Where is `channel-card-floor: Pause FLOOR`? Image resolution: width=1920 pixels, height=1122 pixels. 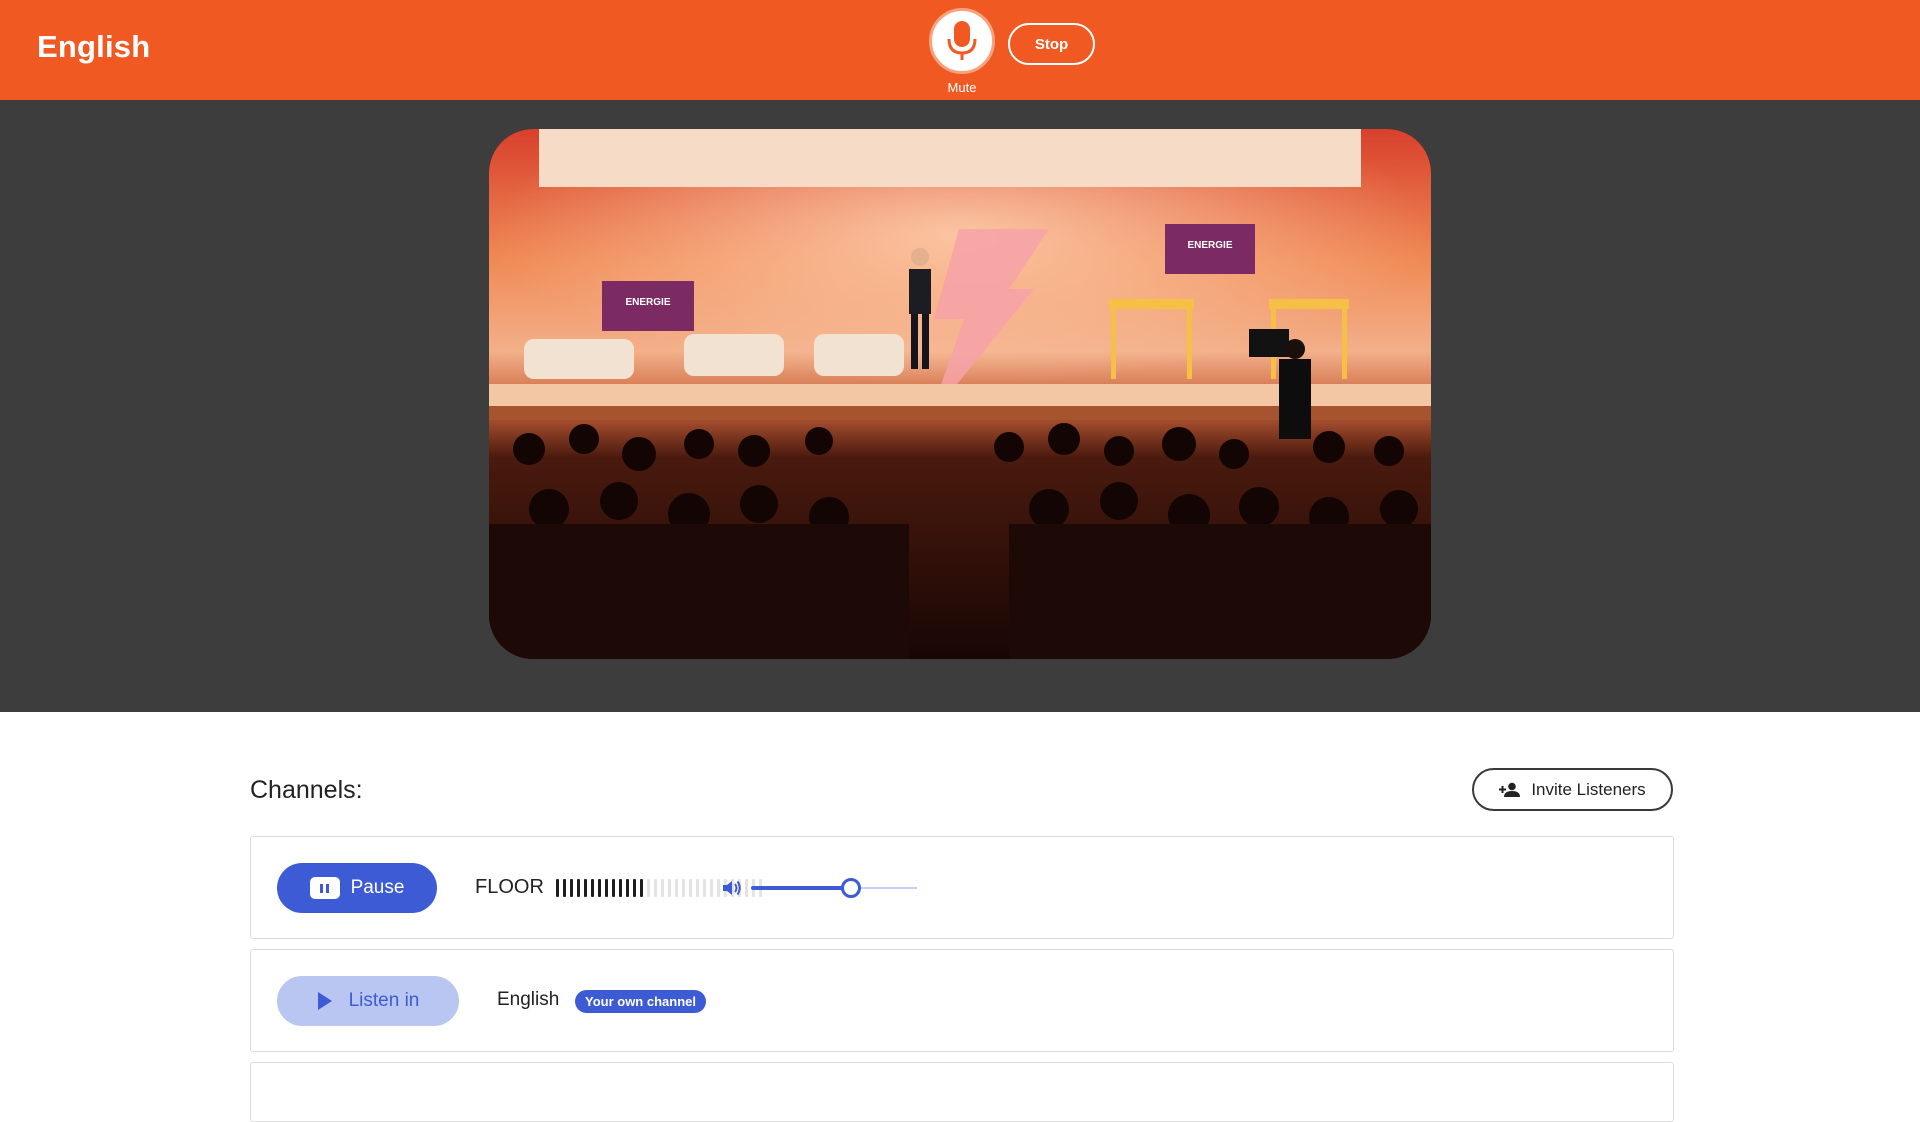 channel-card-floor: Pause FLOOR is located at coordinates (962, 887).